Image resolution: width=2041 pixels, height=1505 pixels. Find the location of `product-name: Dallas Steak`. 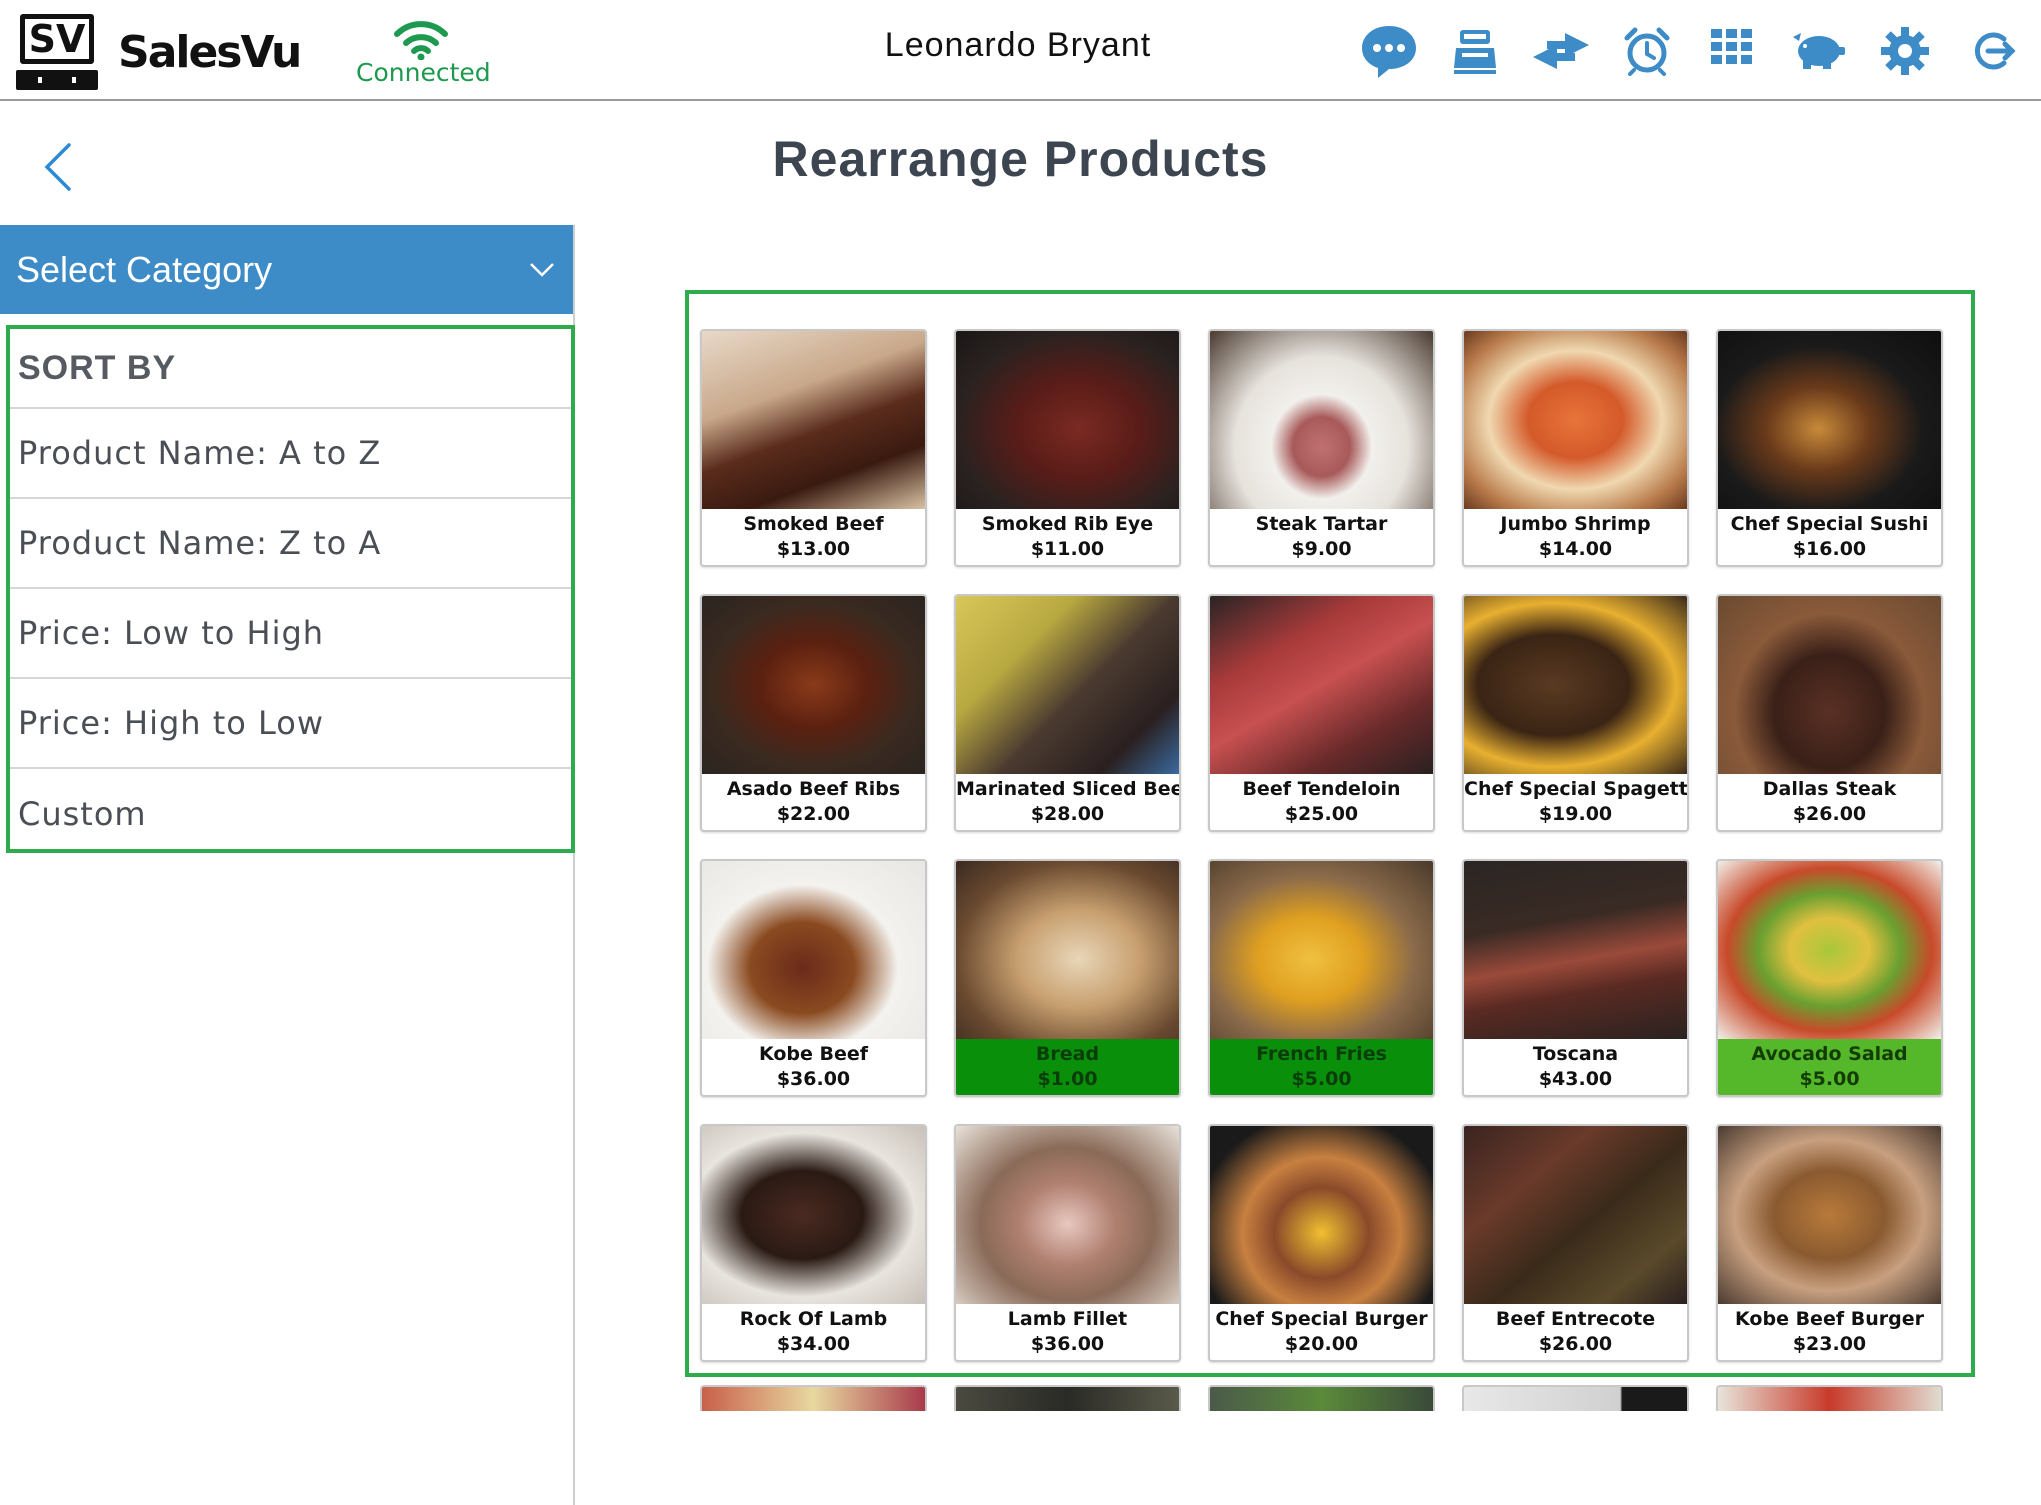

product-name: Dallas Steak is located at coordinates (1829, 789).